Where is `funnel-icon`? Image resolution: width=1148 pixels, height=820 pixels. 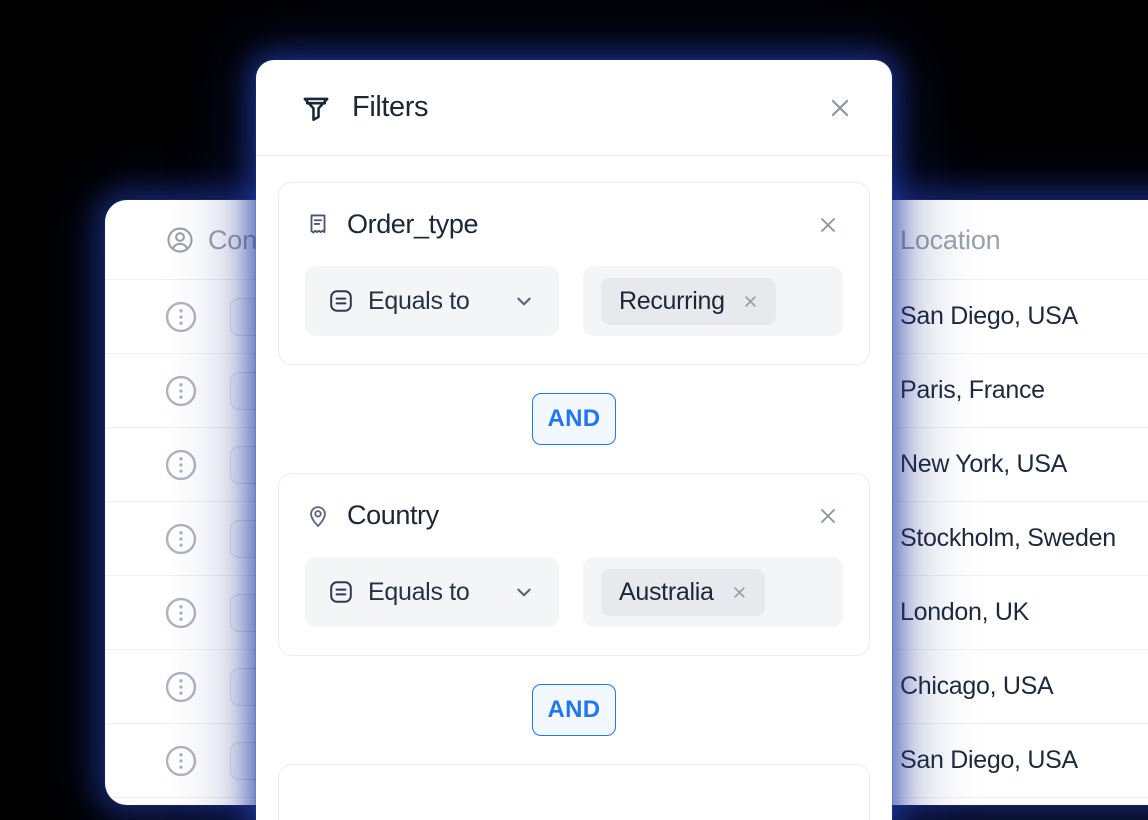 funnel-icon is located at coordinates (316, 108).